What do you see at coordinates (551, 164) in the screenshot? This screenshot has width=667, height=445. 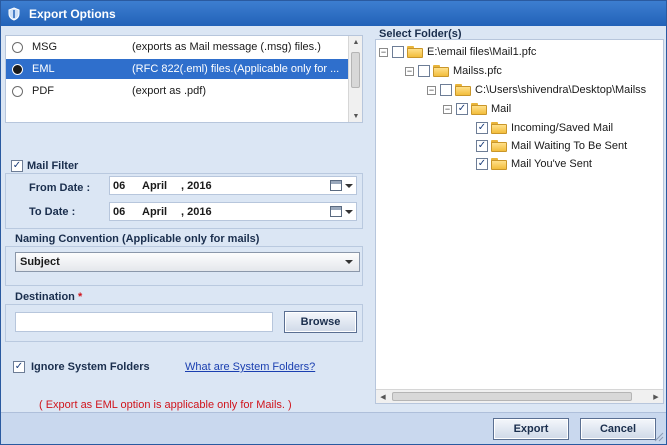 I see `node-label: Mail You've Sent` at bounding box center [551, 164].